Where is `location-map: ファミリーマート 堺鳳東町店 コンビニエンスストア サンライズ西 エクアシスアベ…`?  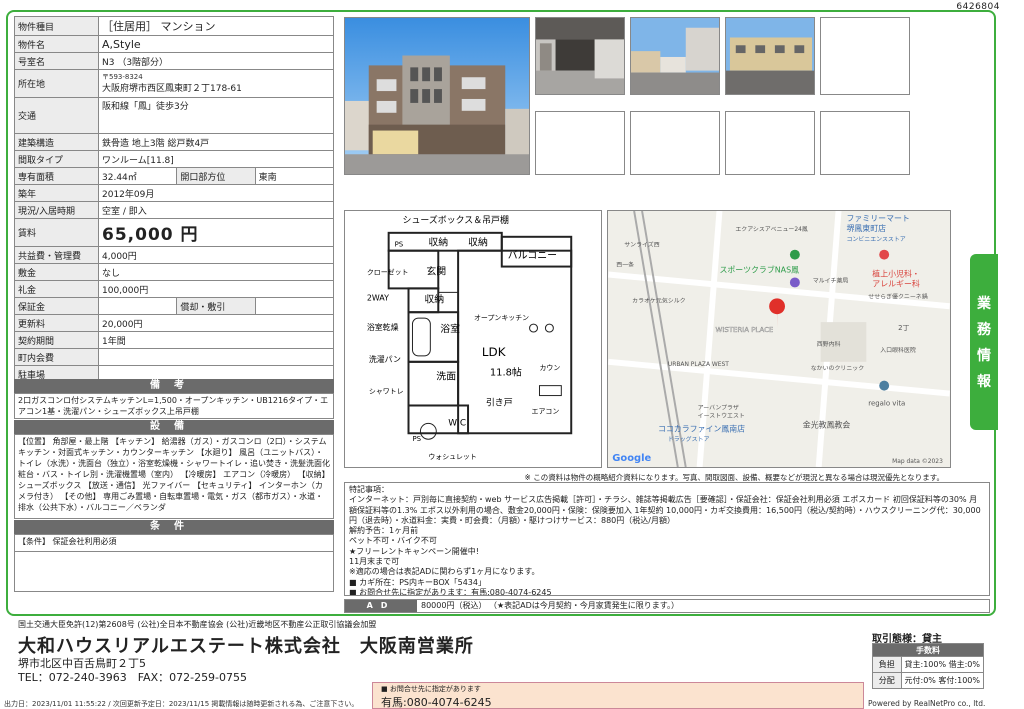 location-map: ファミリーマート 堺鳳東町店 コンビニエンスストア サンライズ西 エクアシスアベ… is located at coordinates (779, 339).